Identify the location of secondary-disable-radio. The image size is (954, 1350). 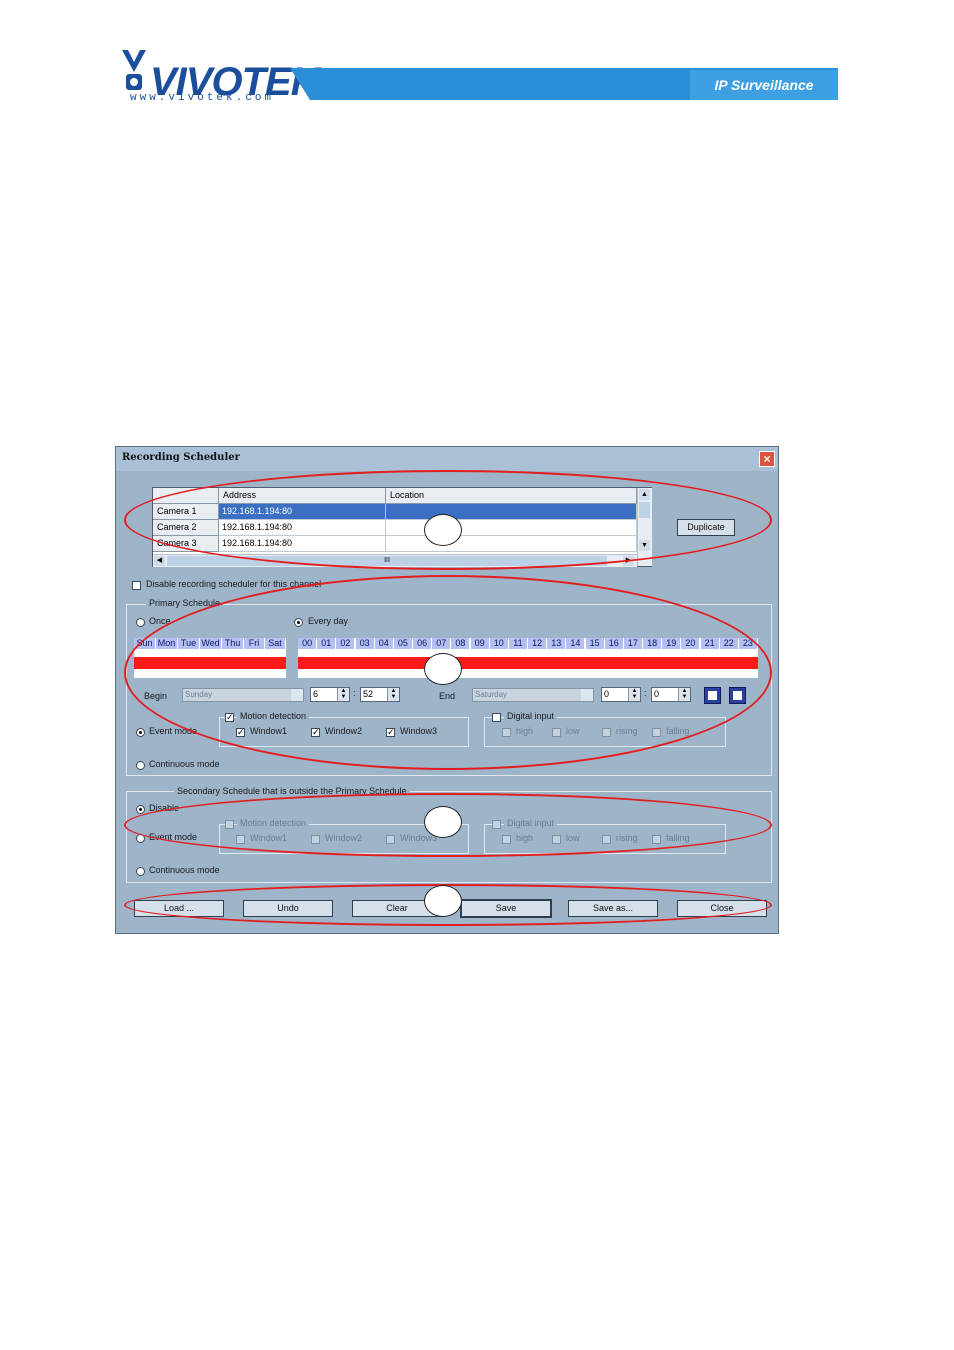
(140, 809).